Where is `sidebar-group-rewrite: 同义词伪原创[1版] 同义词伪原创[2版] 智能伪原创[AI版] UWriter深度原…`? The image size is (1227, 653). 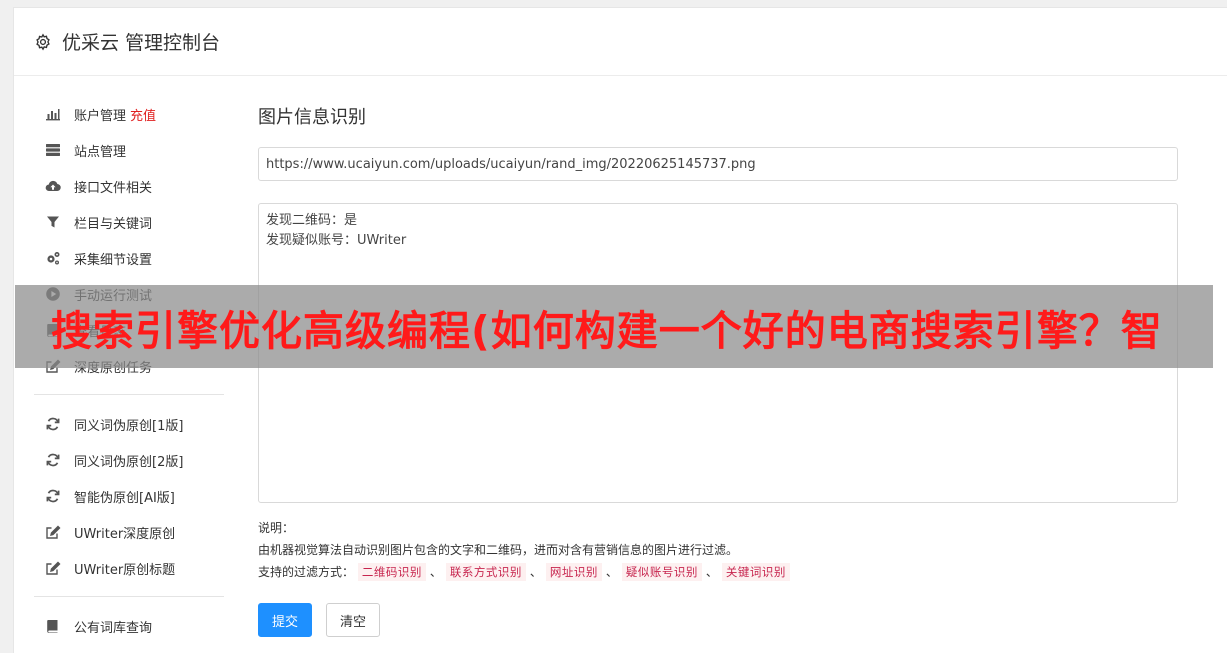 sidebar-group-rewrite: 同义词伪原创[1版] 同义词伪原创[2版] 智能伪原创[AI版] UWriter深度原… is located at coordinates (129, 496).